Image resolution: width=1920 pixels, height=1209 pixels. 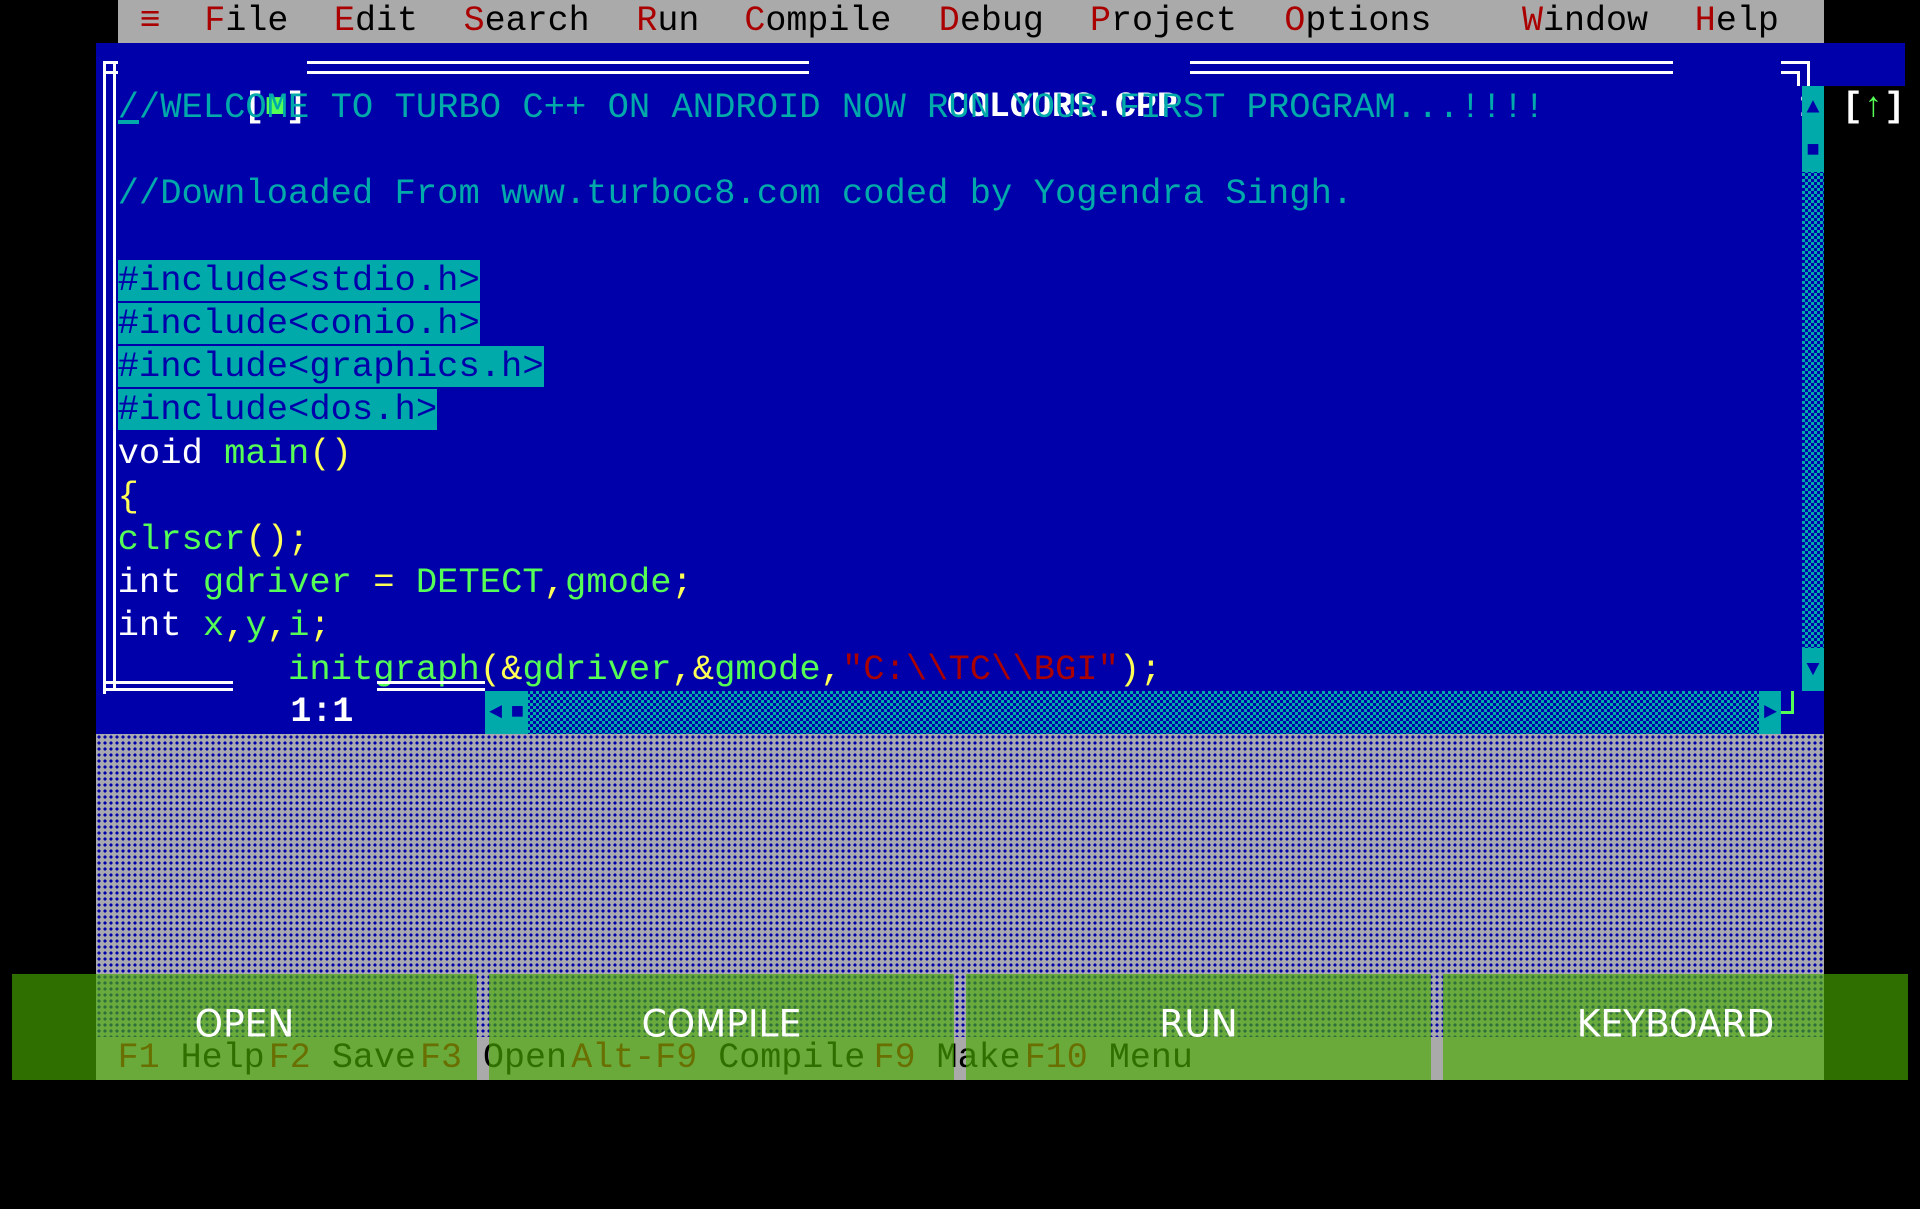 I want to click on menu-hotkey: R, so click(x=647, y=21).